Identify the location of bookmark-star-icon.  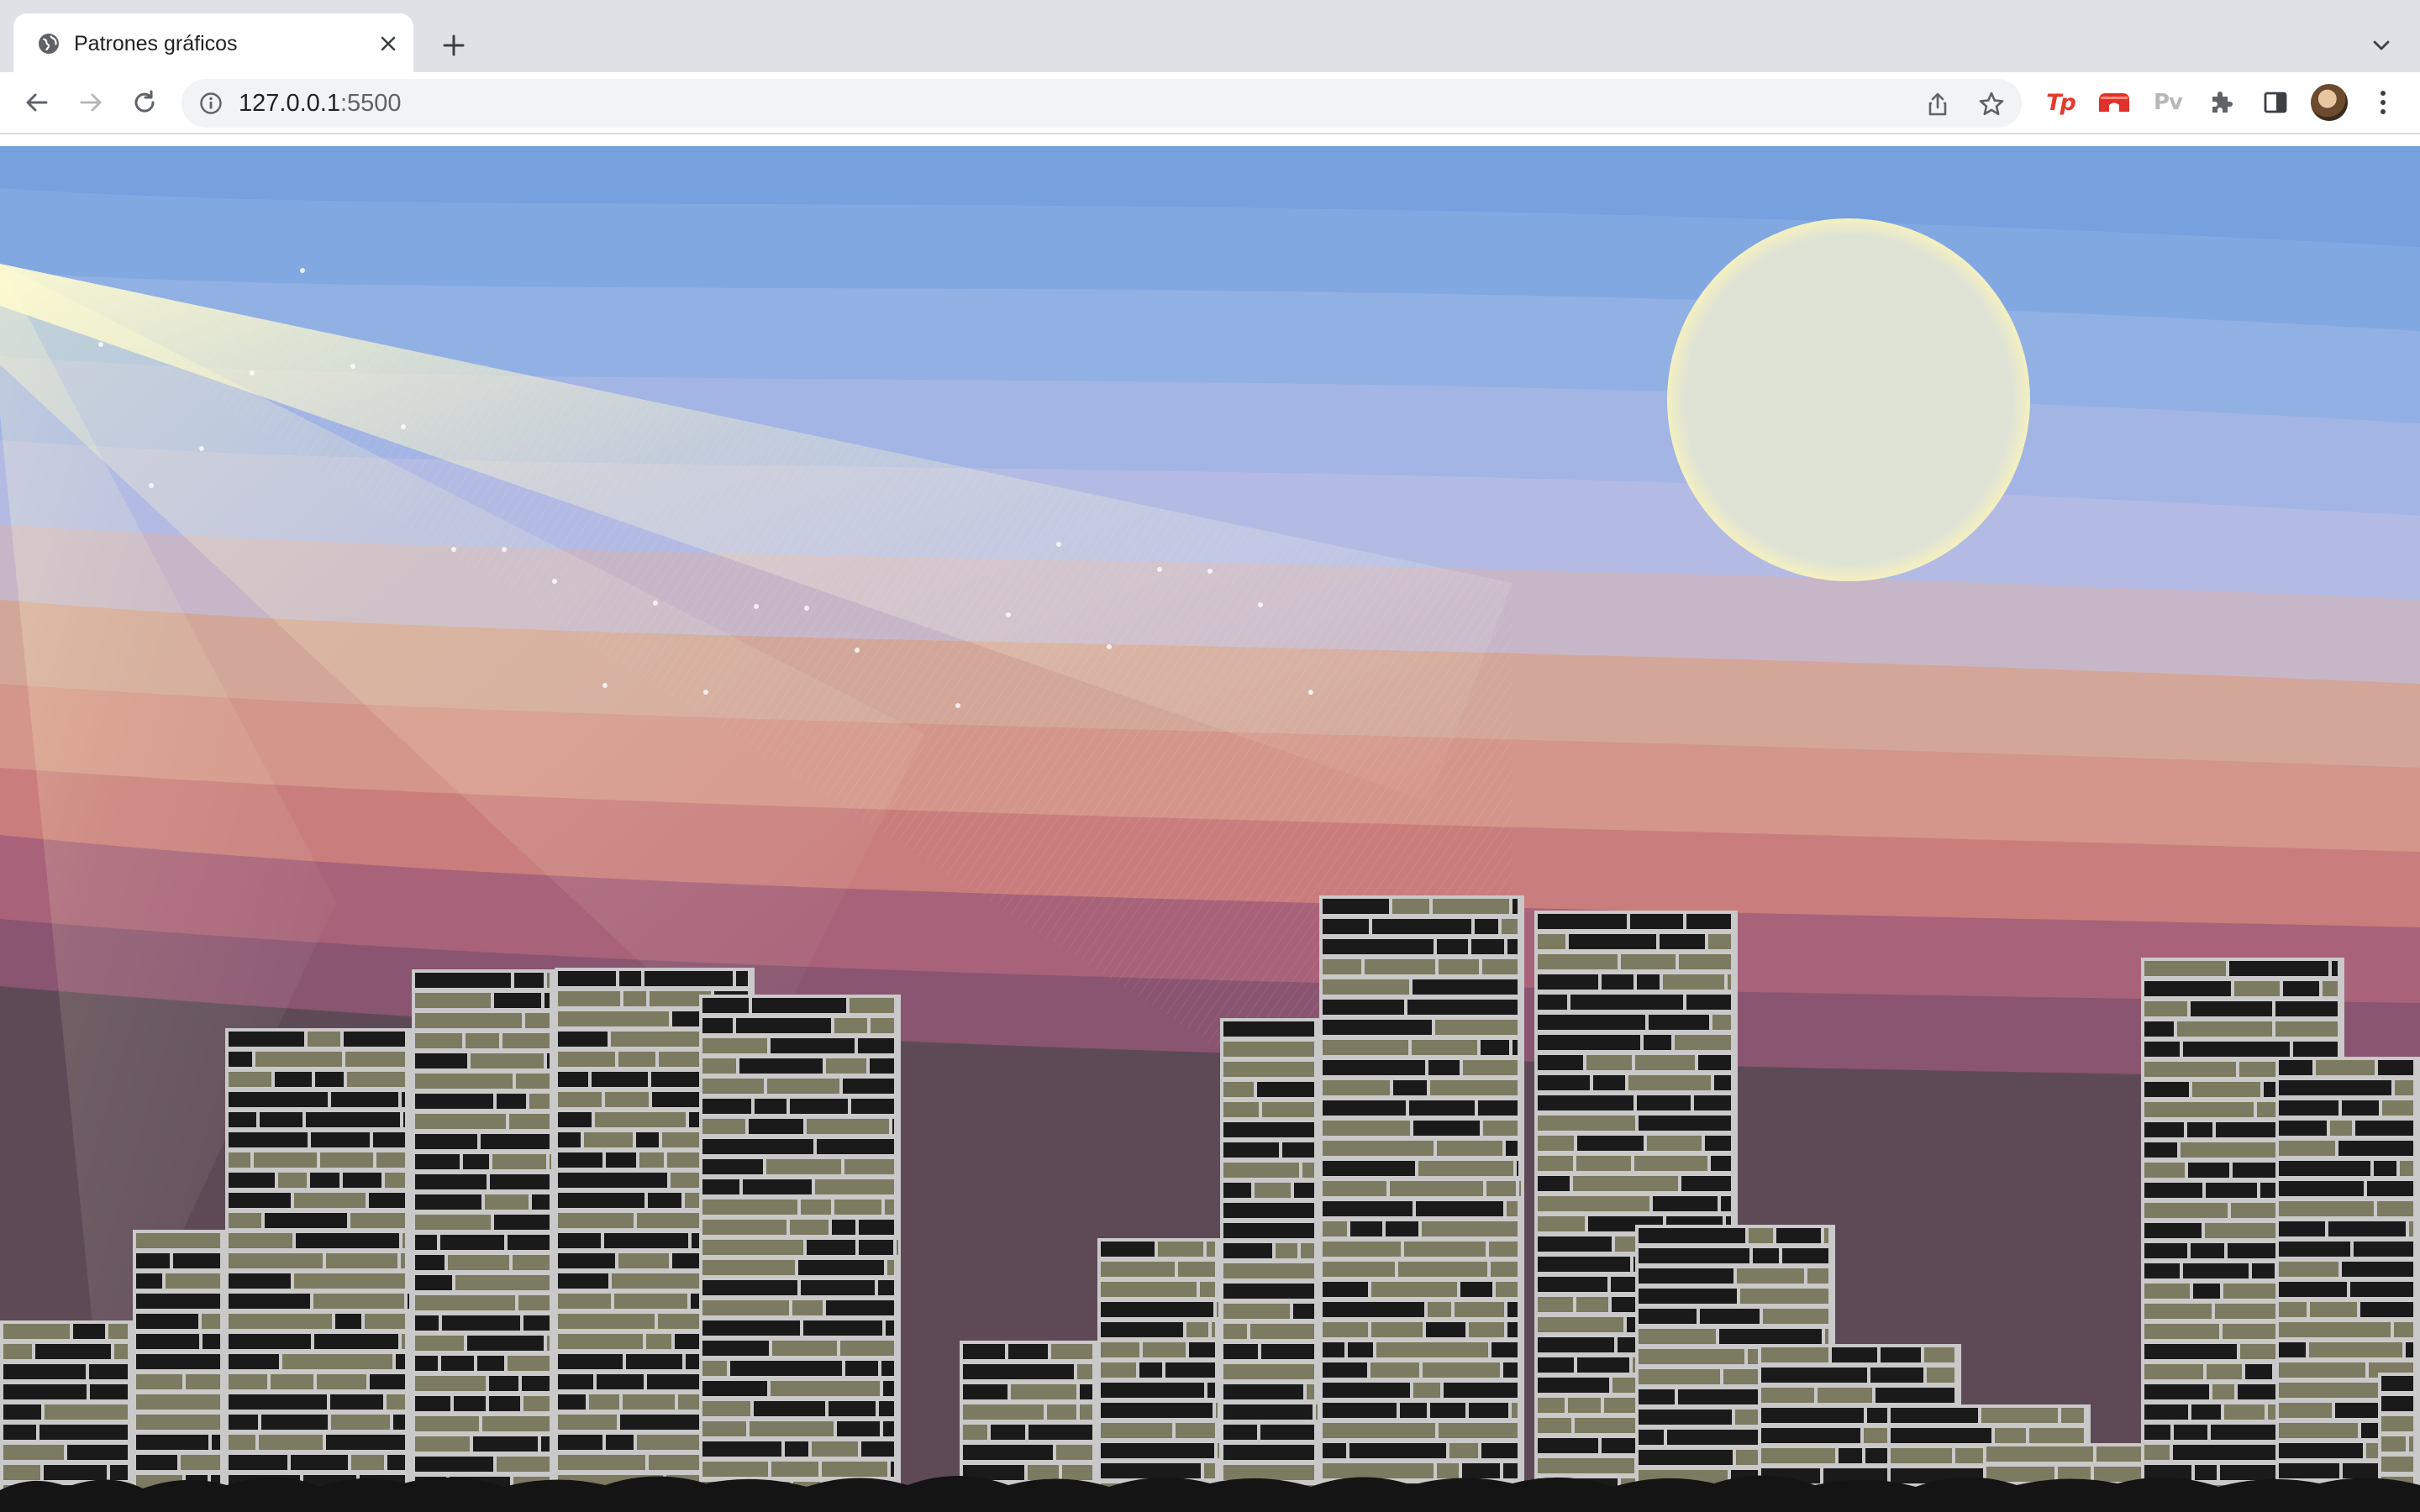
(1991, 104).